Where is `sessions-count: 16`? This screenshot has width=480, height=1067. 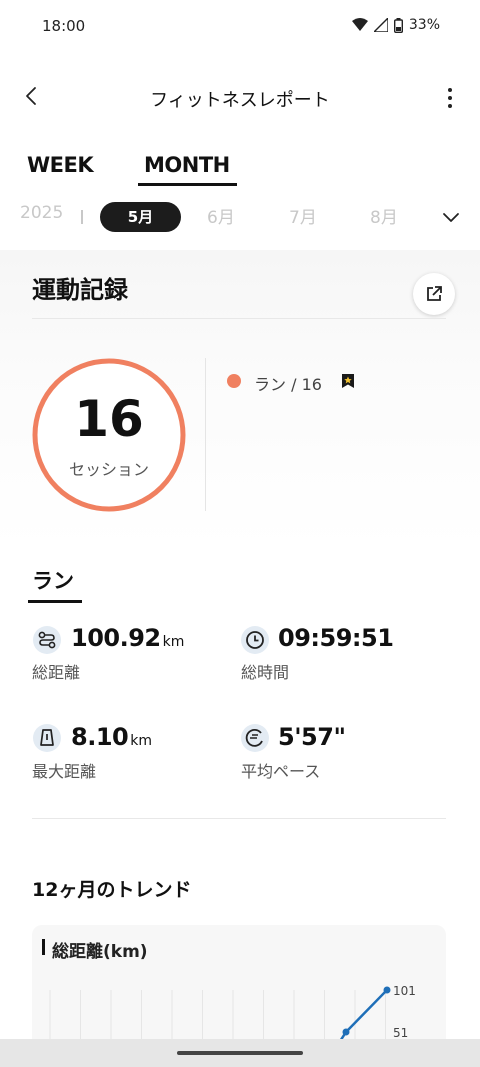
sessions-count: 16 is located at coordinates (109, 419).